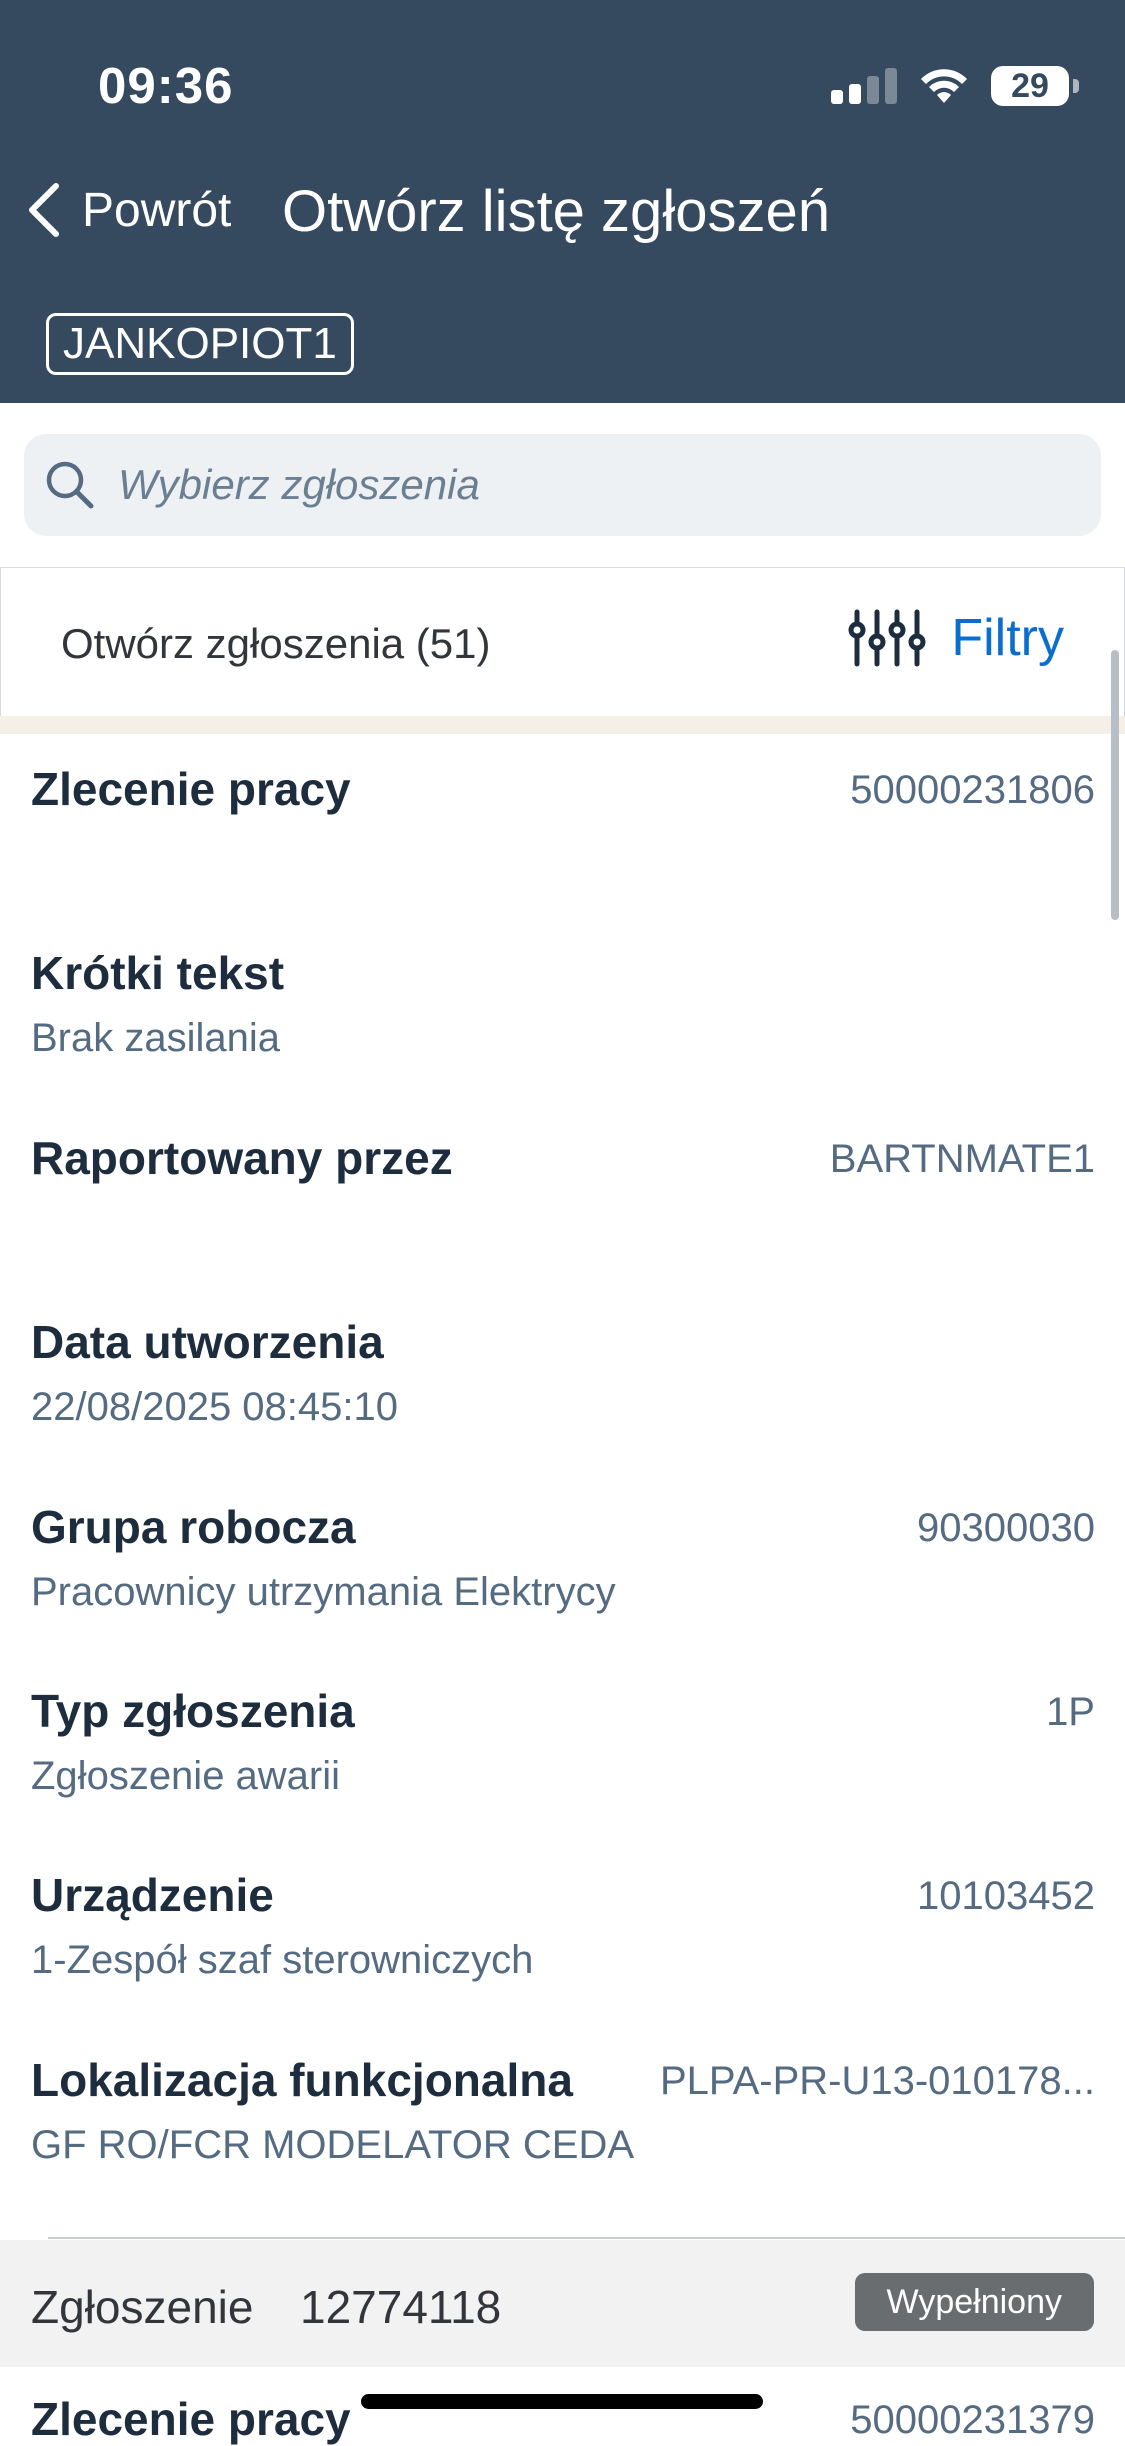  Describe the element at coordinates (44, 210) in the screenshot. I see `chevron-left-icon` at that location.